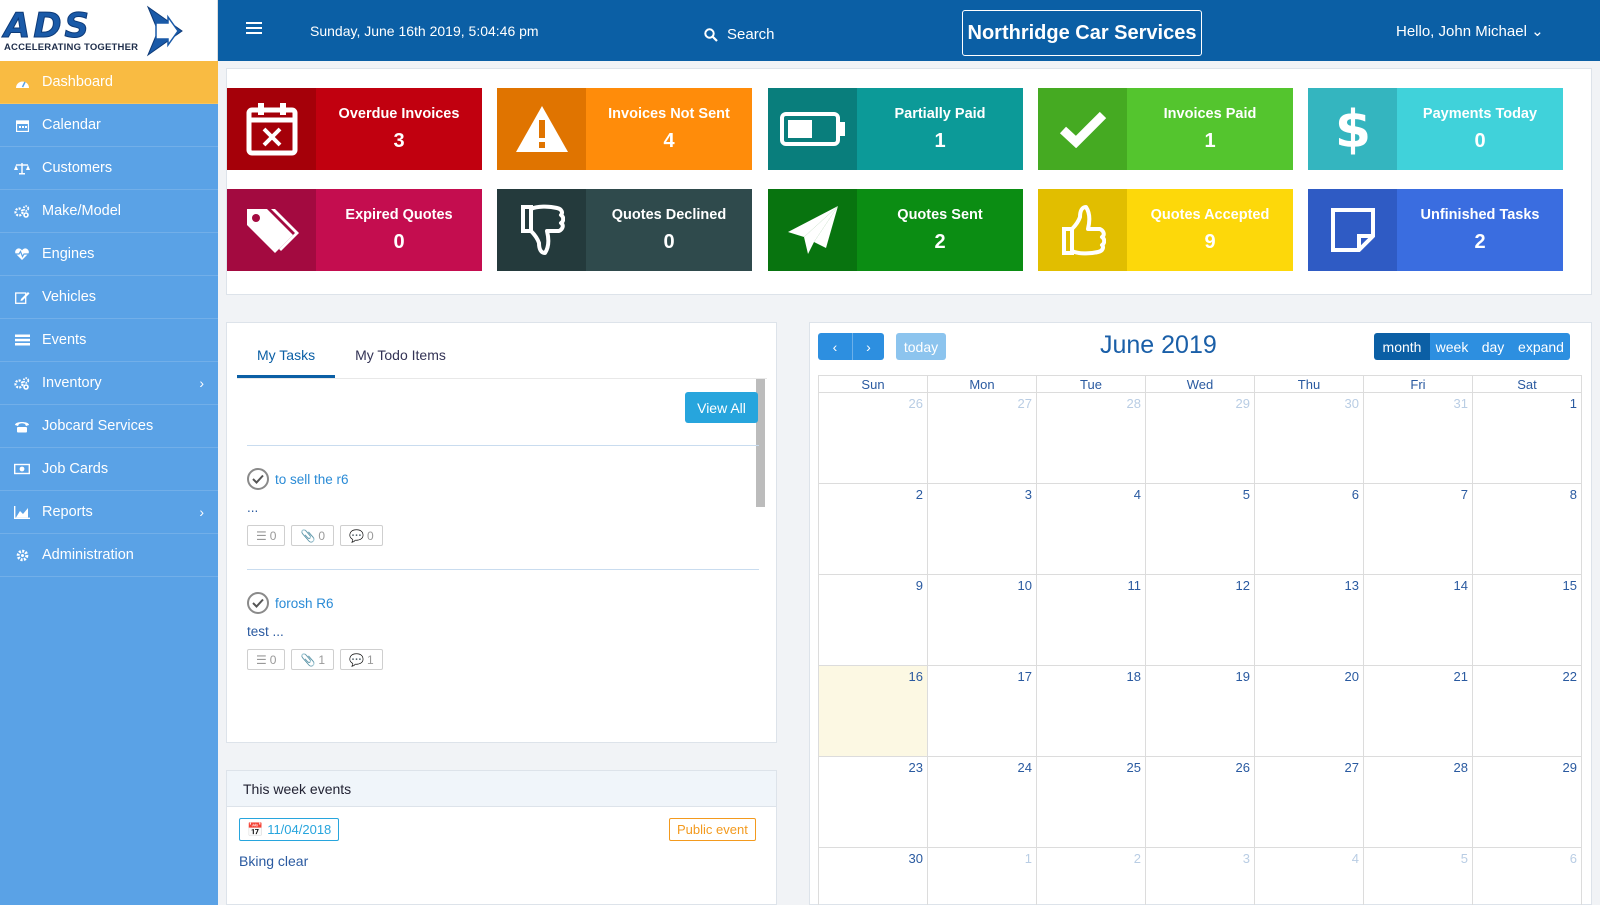 The width and height of the screenshot is (1600, 905). I want to click on sidebar-item-jobcard-services: Jobcard Services, so click(109, 426).